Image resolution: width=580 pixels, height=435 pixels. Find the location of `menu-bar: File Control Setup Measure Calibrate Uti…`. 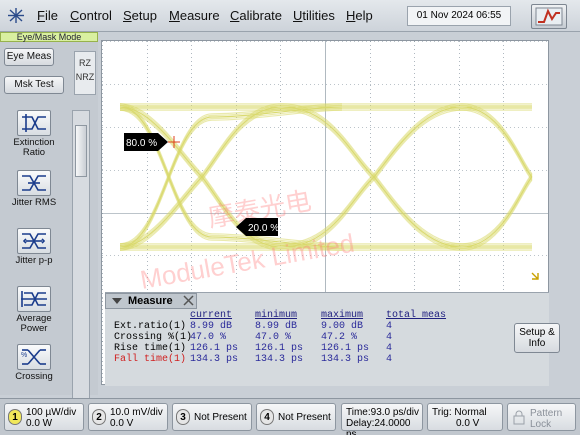

menu-bar: File Control Setup Measure Calibrate Uti… is located at coordinates (290, 16).